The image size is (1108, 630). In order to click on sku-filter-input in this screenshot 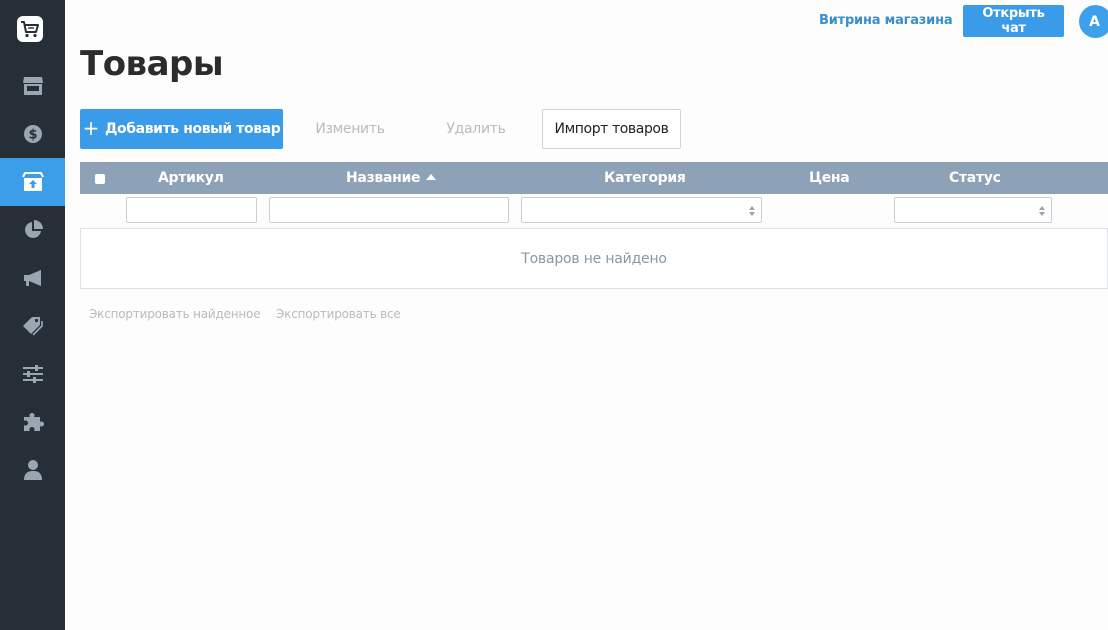, I will do `click(191, 210)`.